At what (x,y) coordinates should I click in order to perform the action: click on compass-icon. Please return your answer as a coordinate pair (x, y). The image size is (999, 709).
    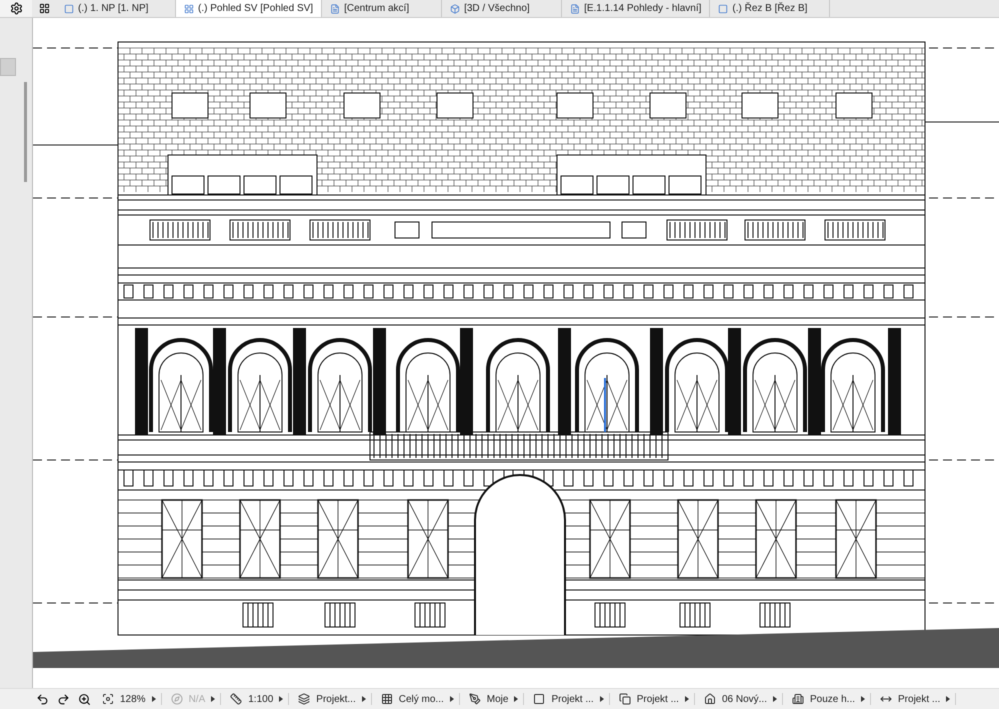
    Looking at the image, I should click on (176, 699).